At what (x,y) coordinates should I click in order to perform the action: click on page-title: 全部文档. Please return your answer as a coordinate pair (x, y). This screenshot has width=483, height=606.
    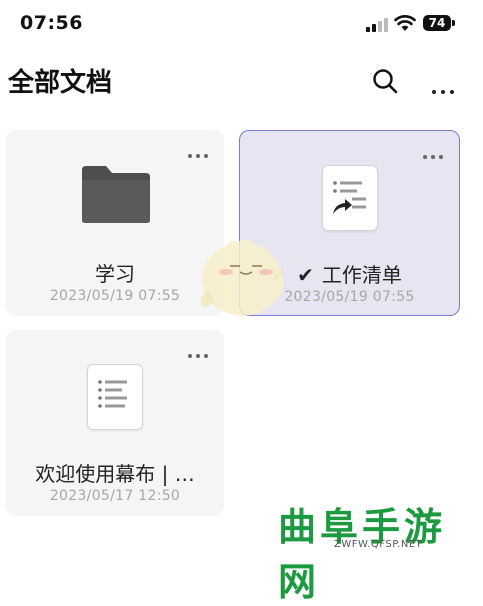
    Looking at the image, I should click on (60, 83).